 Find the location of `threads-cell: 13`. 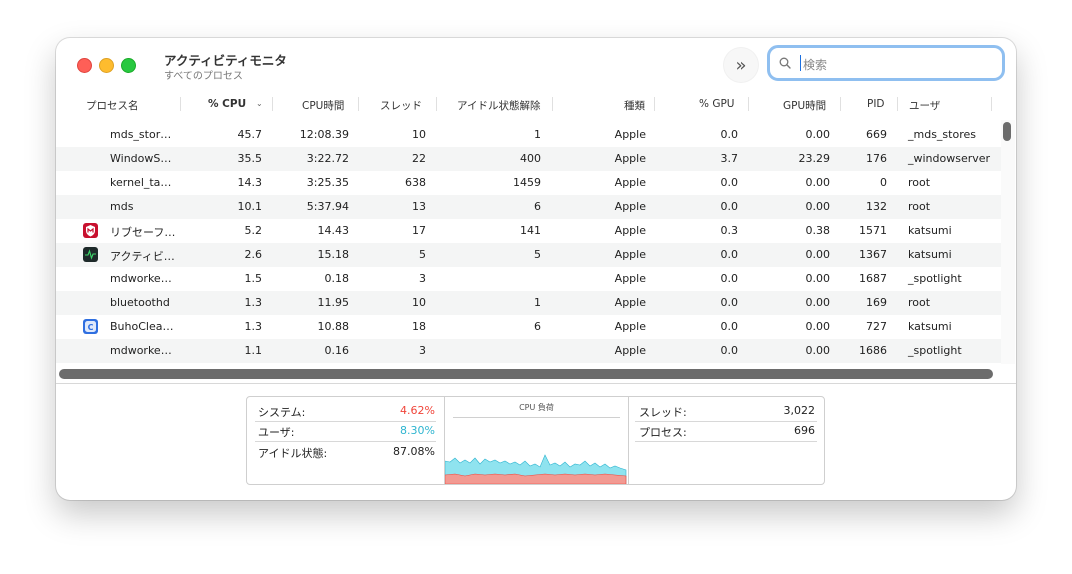

threads-cell: 13 is located at coordinates (419, 206).